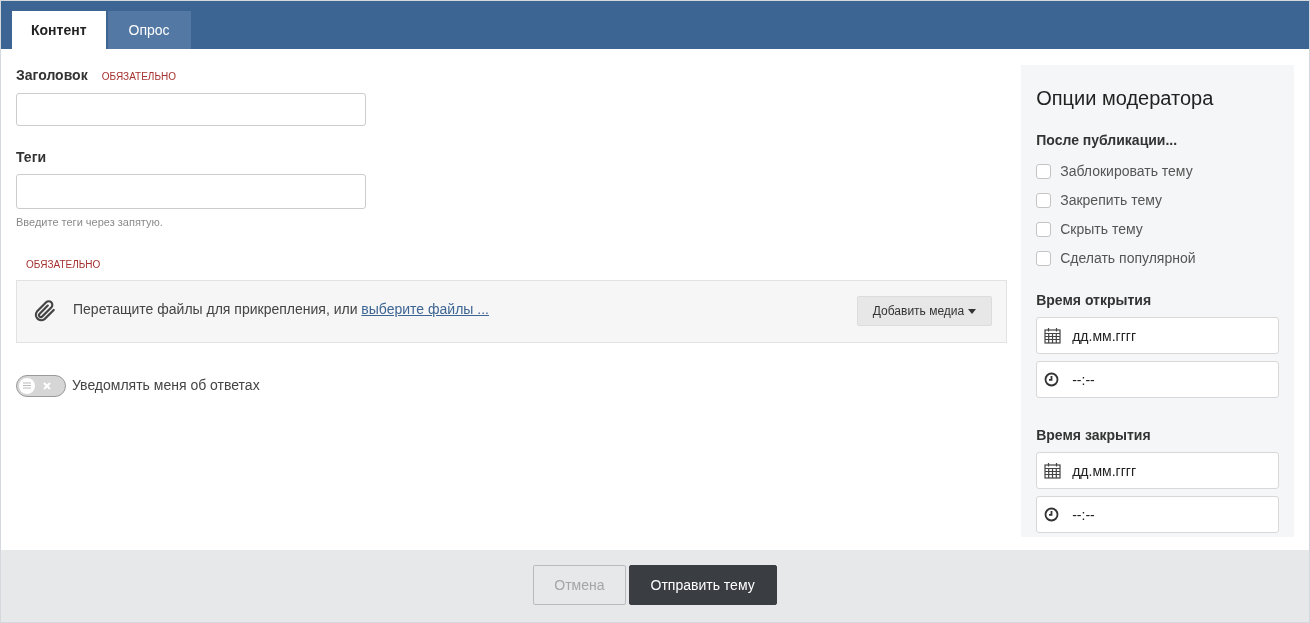 This screenshot has height=623, width=1310. I want to click on section-label: Время открытия, so click(1094, 300).